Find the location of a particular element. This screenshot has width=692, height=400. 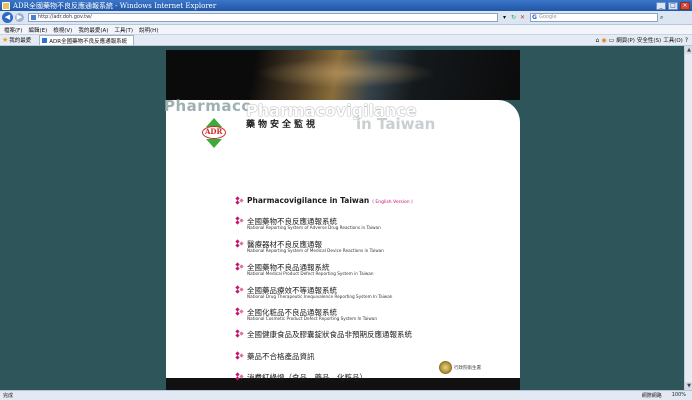

menu-favorites: 我的最愛(A) is located at coordinates (93, 30).